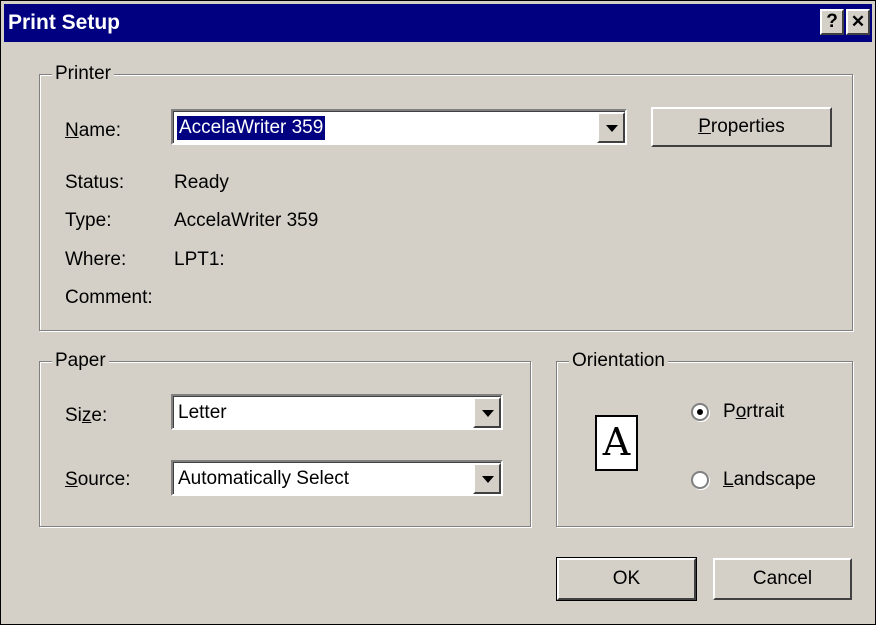 The height and width of the screenshot is (627, 878). What do you see at coordinates (95, 182) in the screenshot?
I see `status-label: Status:` at bounding box center [95, 182].